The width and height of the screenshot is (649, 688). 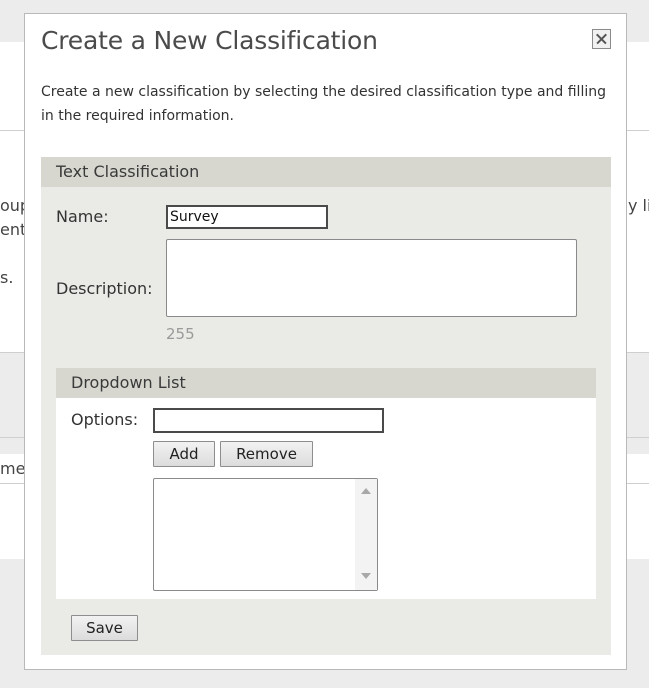 What do you see at coordinates (82, 216) in the screenshot?
I see `name-label: Name:` at bounding box center [82, 216].